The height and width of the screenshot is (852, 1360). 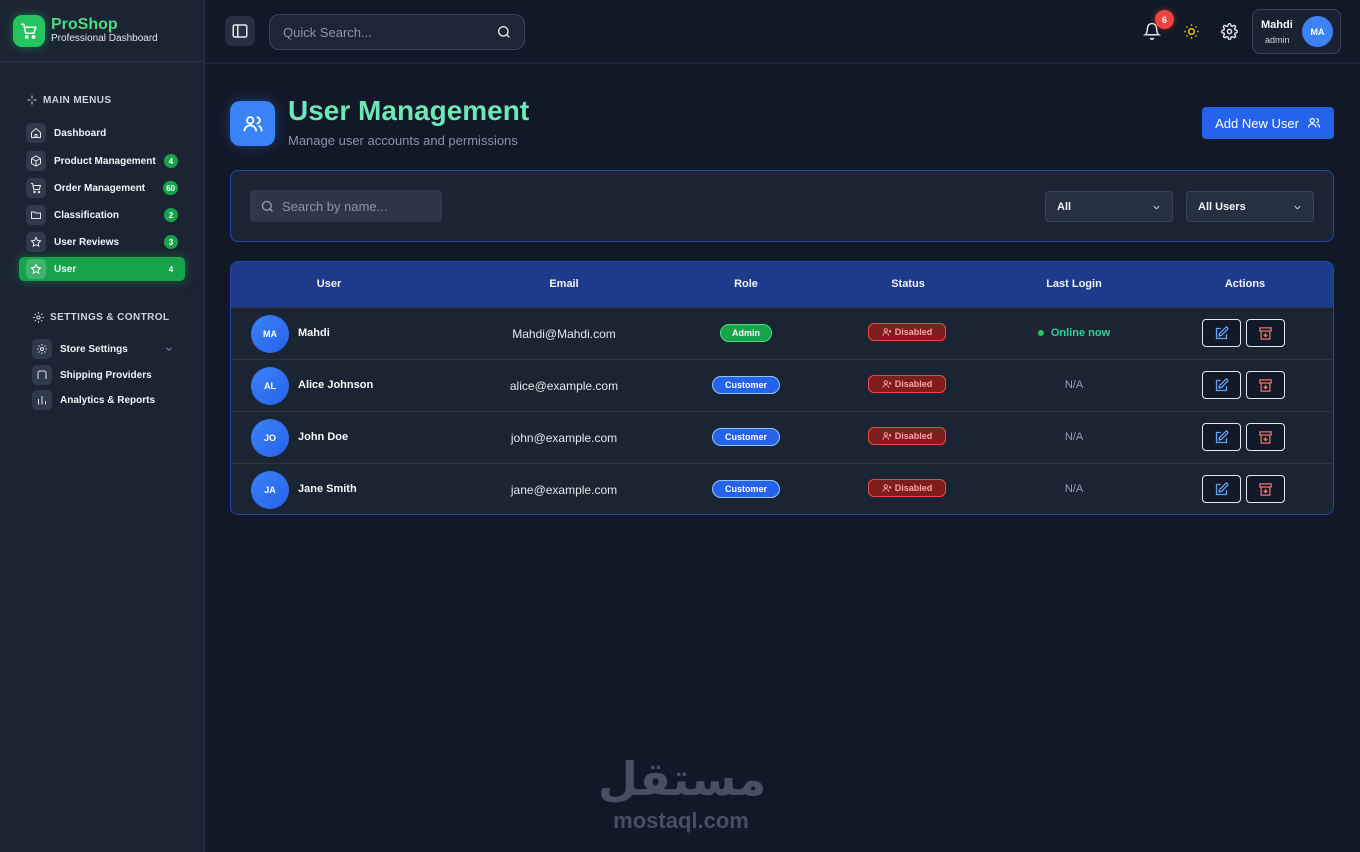 I want to click on brand: ProShop Professional Dashboard, so click(x=102, y=31).